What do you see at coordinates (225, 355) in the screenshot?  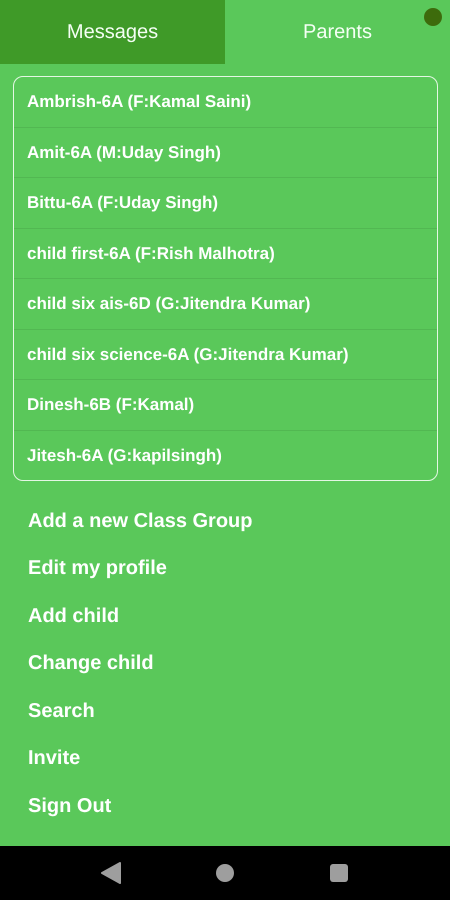 I see `parent-list-item: child six science-6A (G:Jitendra Kumar)` at bounding box center [225, 355].